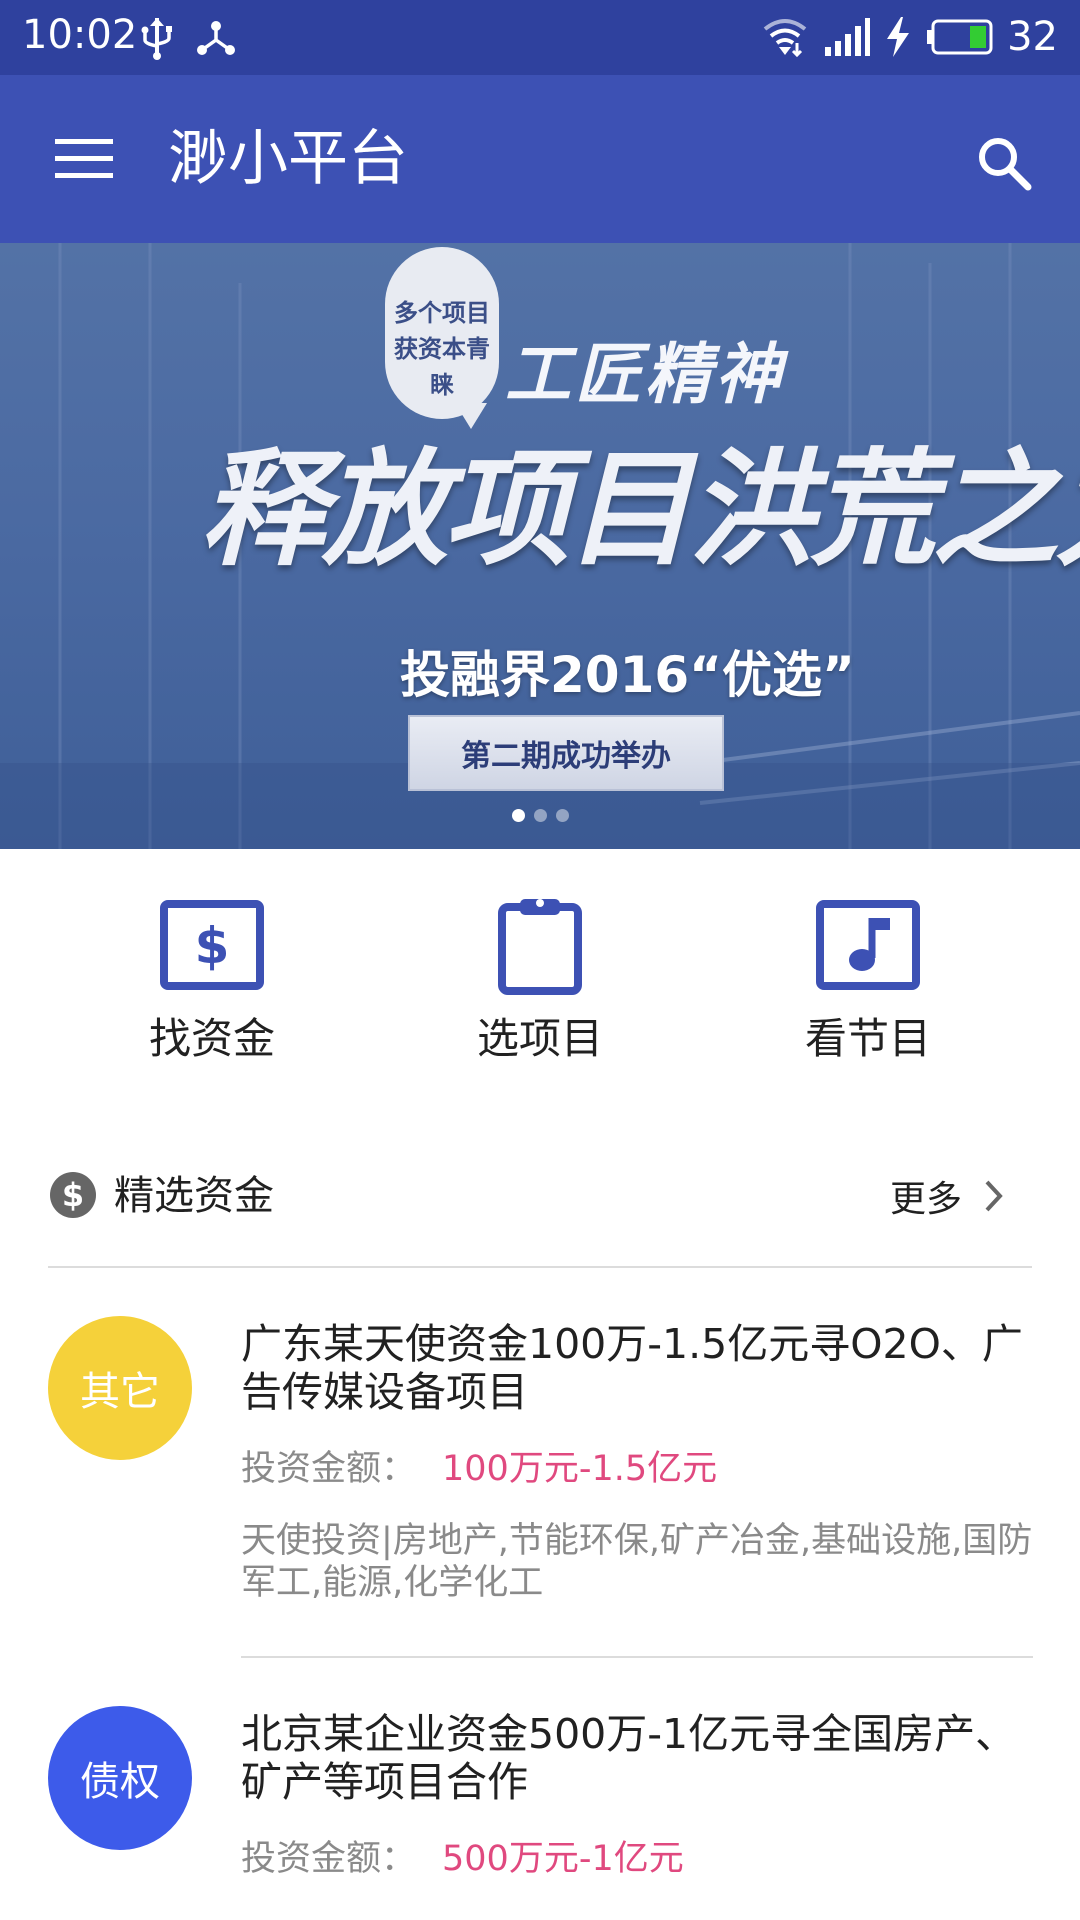 The height and width of the screenshot is (1920, 1080). I want to click on category-badge-label: 债权, so click(120, 1782).